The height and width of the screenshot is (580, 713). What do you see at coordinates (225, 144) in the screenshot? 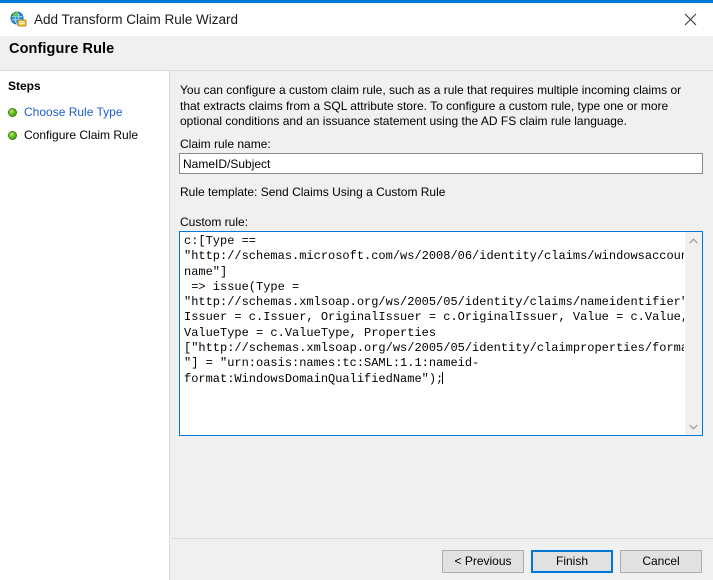
I see `claim-rule-name-label: Claim rule name:` at bounding box center [225, 144].